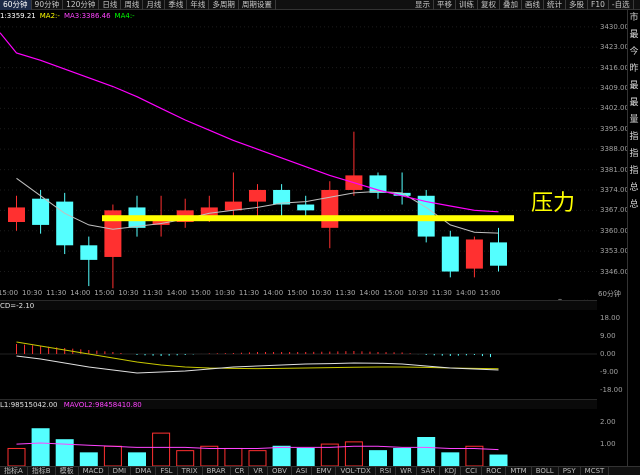 The image size is (640, 475). I want to click on indicator-tab-8: BRAR, so click(217, 471).